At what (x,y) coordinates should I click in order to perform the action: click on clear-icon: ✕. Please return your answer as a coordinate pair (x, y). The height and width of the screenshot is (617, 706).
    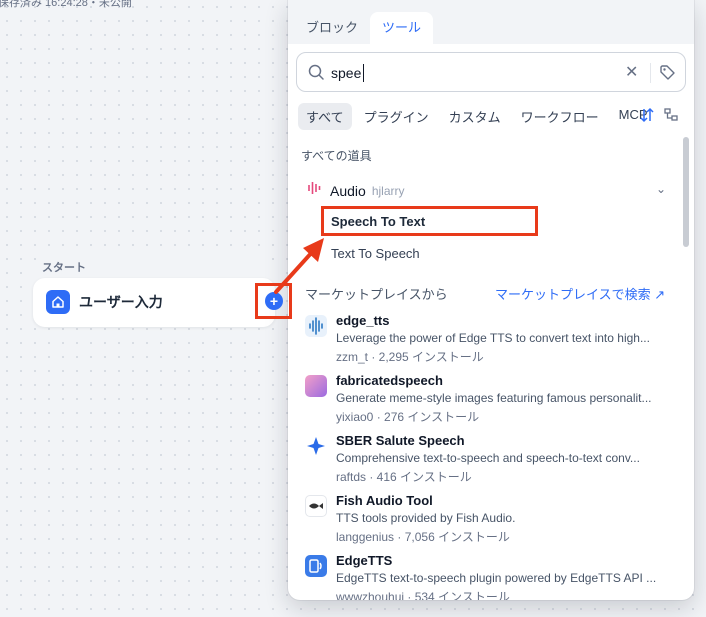
    Looking at the image, I should click on (631, 72).